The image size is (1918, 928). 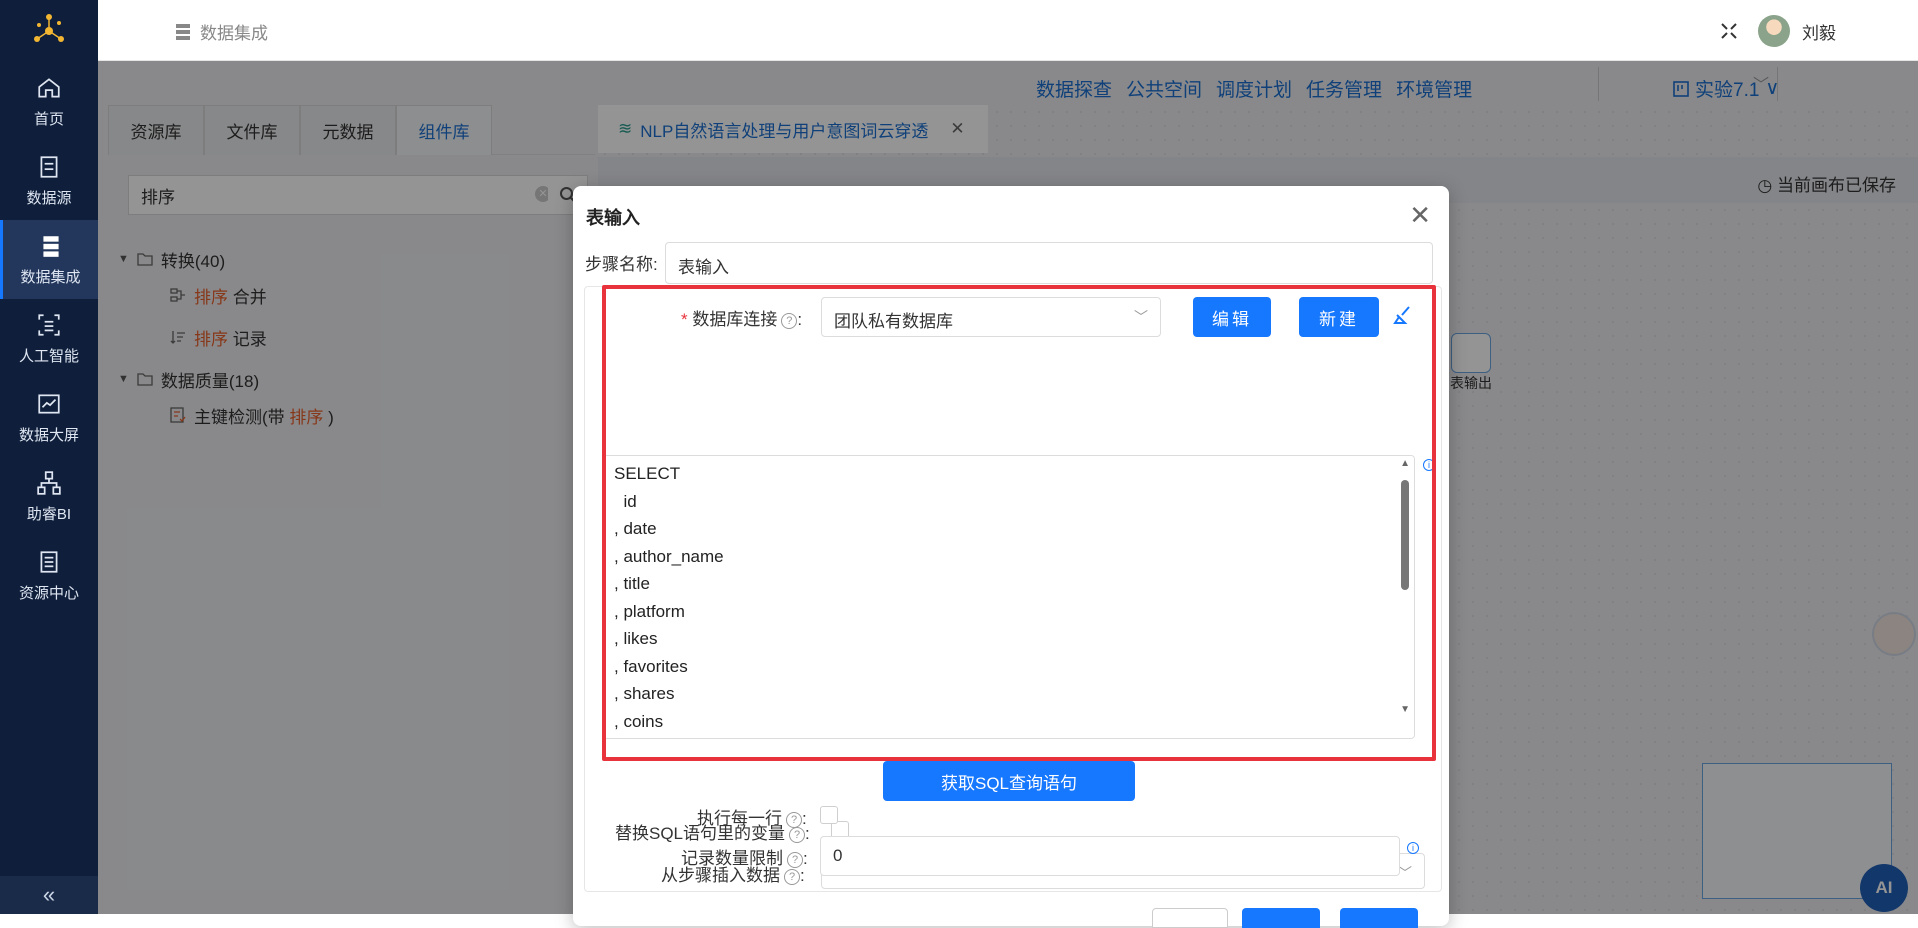 What do you see at coordinates (49, 259) in the screenshot?
I see `sidebar-item-data-integration: 数据集成` at bounding box center [49, 259].